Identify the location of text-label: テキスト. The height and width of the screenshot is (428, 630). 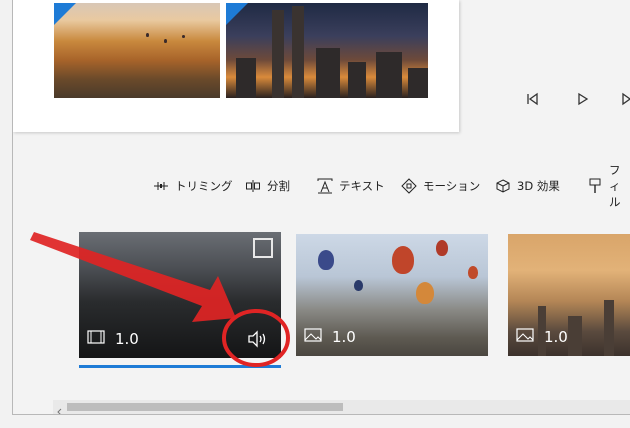
(362, 186).